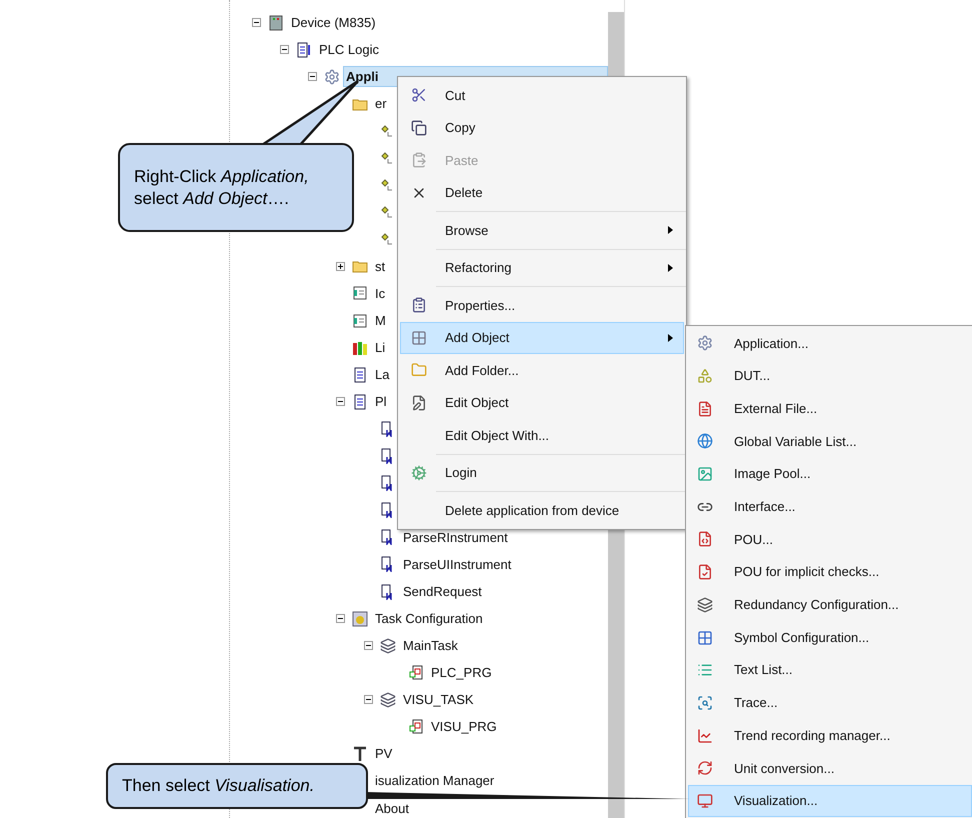  What do you see at coordinates (340, 266) in the screenshot?
I see `expand-icon` at bounding box center [340, 266].